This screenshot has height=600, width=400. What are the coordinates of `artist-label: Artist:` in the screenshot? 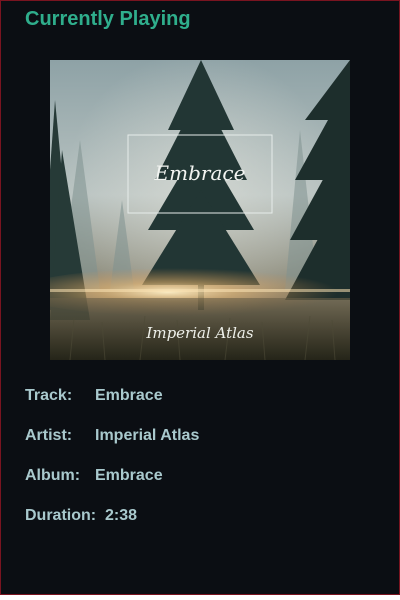 It's located at (49, 435).